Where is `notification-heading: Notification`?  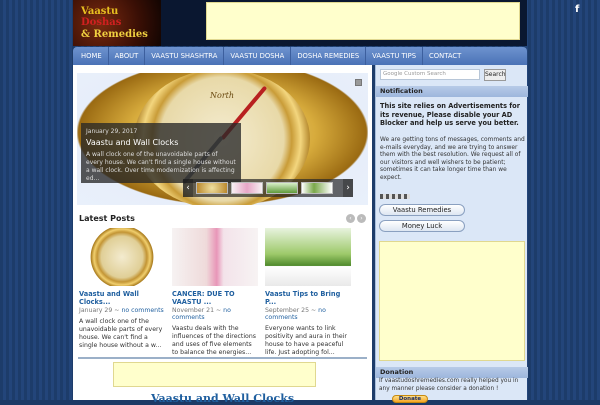 notification-heading: Notification is located at coordinates (452, 91).